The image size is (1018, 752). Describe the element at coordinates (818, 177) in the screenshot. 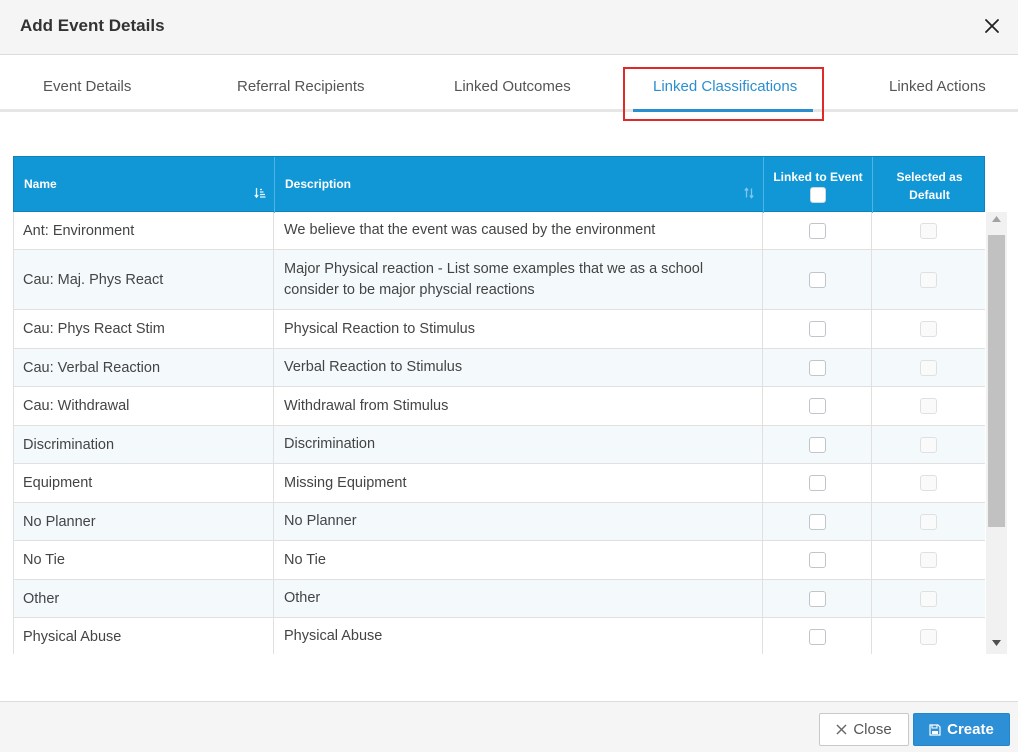

I see `column-header-linked-label: Linked to Event` at that location.